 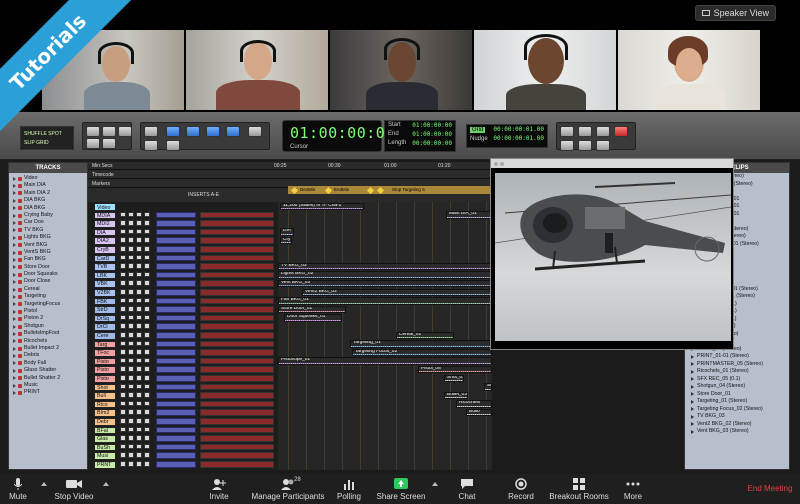 What do you see at coordinates (48, 392) in the screenshot?
I see `track-list-item: PRINT` at bounding box center [48, 392].